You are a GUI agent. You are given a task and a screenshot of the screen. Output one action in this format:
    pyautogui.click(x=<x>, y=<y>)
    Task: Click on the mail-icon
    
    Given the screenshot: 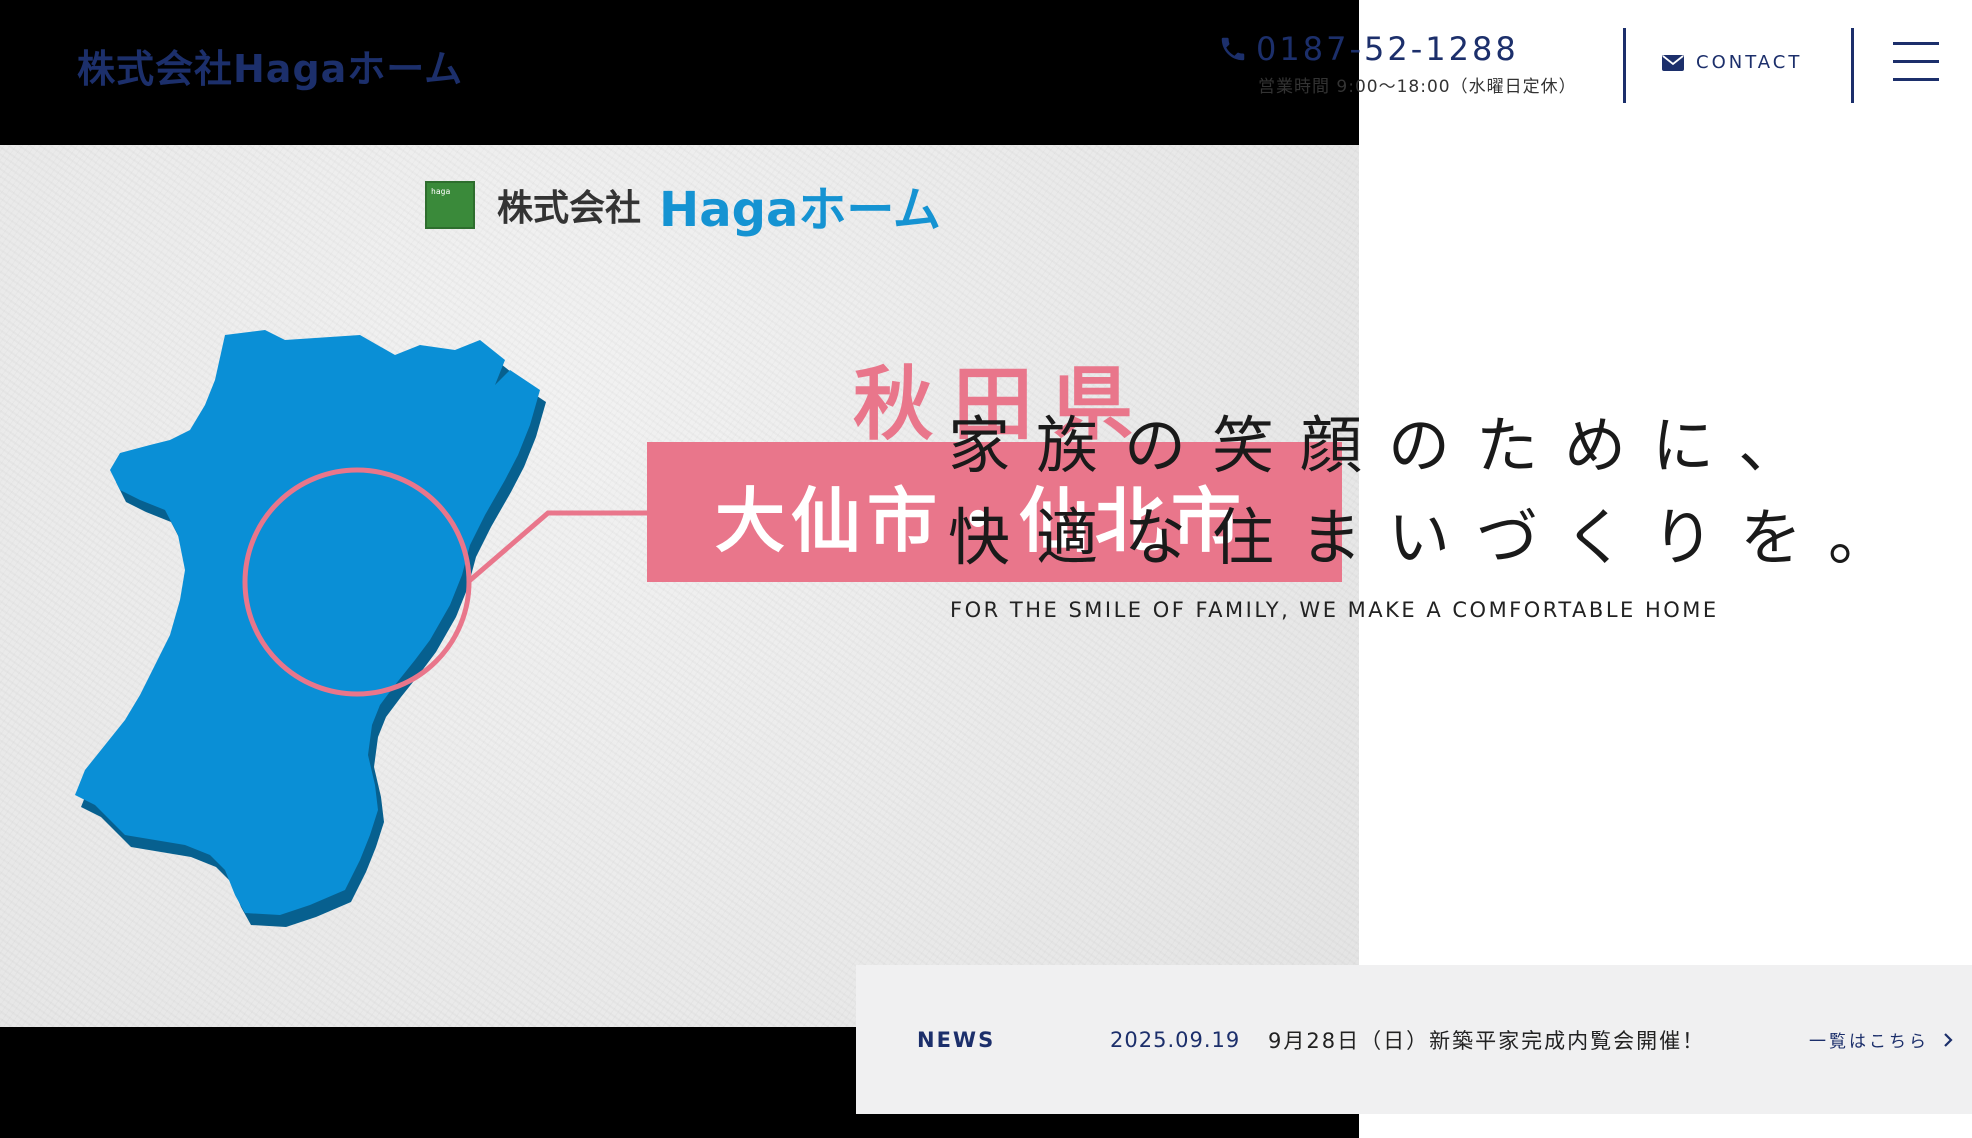 What is the action you would take?
    pyautogui.click(x=1673, y=62)
    